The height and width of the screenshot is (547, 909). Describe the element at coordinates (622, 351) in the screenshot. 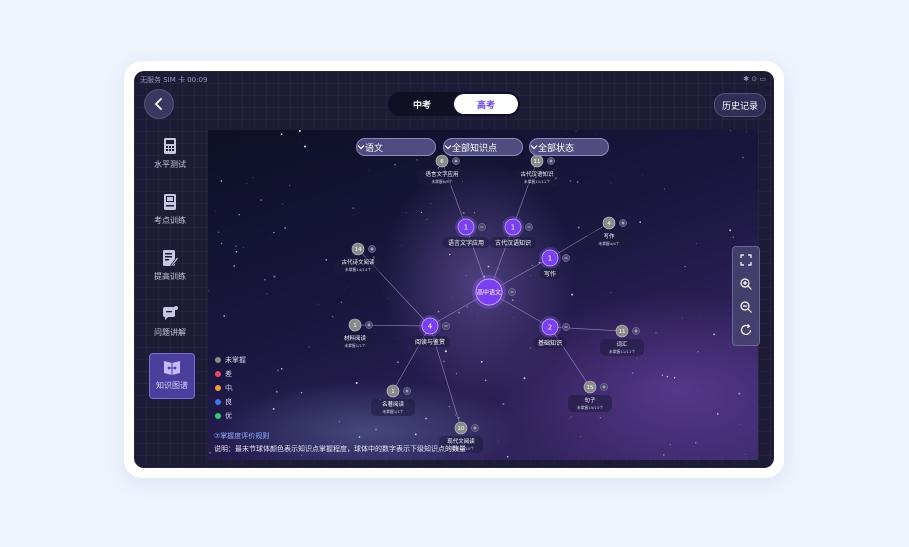

I see `node-mastery: 未掌握11/11个` at that location.